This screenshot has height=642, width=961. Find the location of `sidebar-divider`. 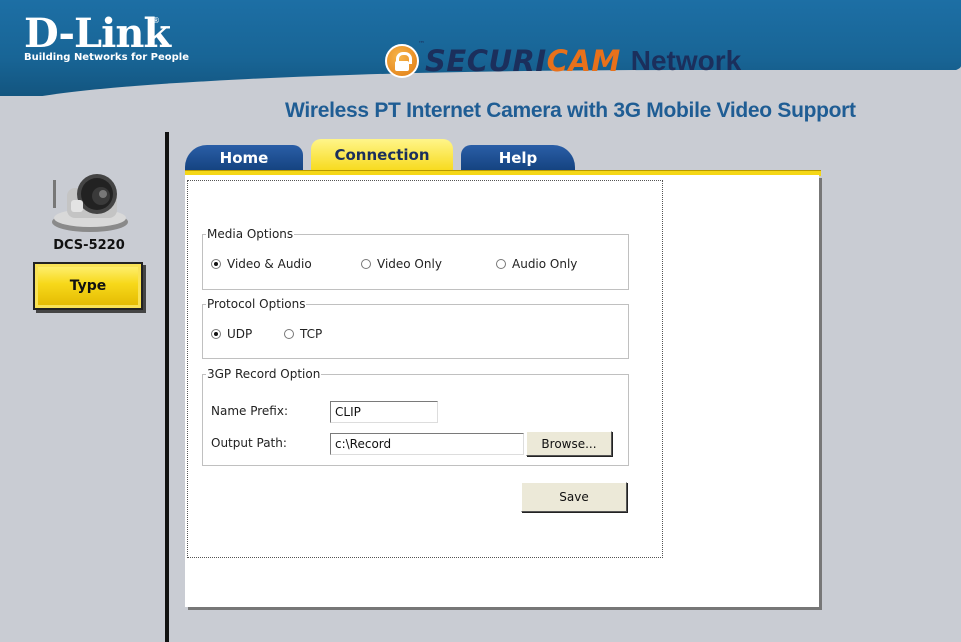

sidebar-divider is located at coordinates (167, 387).